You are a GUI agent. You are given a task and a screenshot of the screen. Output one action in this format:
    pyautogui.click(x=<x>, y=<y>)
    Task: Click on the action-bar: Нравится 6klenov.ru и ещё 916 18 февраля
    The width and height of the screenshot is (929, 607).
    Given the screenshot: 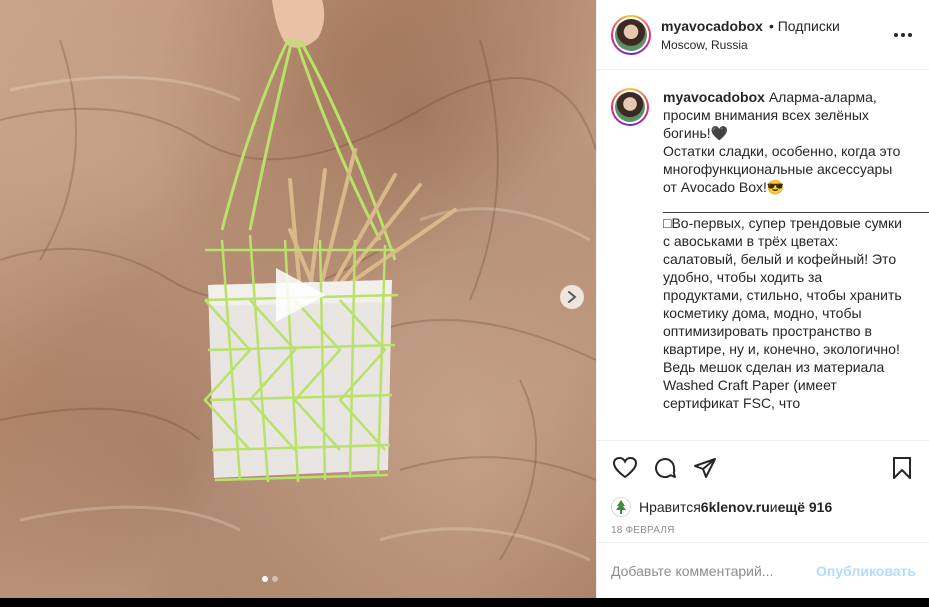 What is the action you would take?
    pyautogui.click(x=763, y=488)
    